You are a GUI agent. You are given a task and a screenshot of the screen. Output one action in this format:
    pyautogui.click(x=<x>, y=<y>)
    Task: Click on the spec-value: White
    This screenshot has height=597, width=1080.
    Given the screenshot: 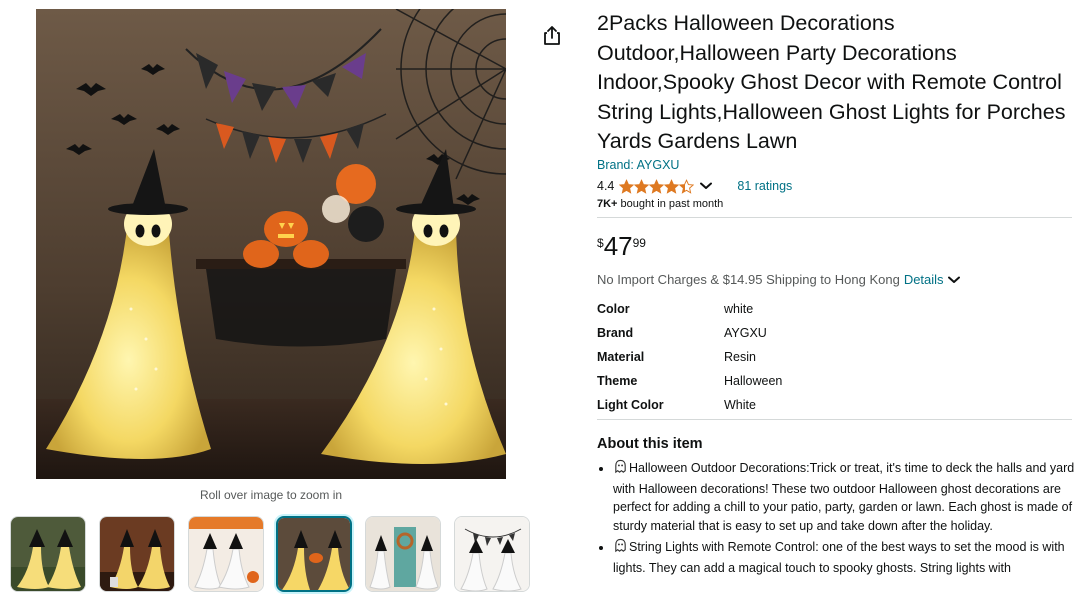 What is the action you would take?
    pyautogui.click(x=740, y=405)
    